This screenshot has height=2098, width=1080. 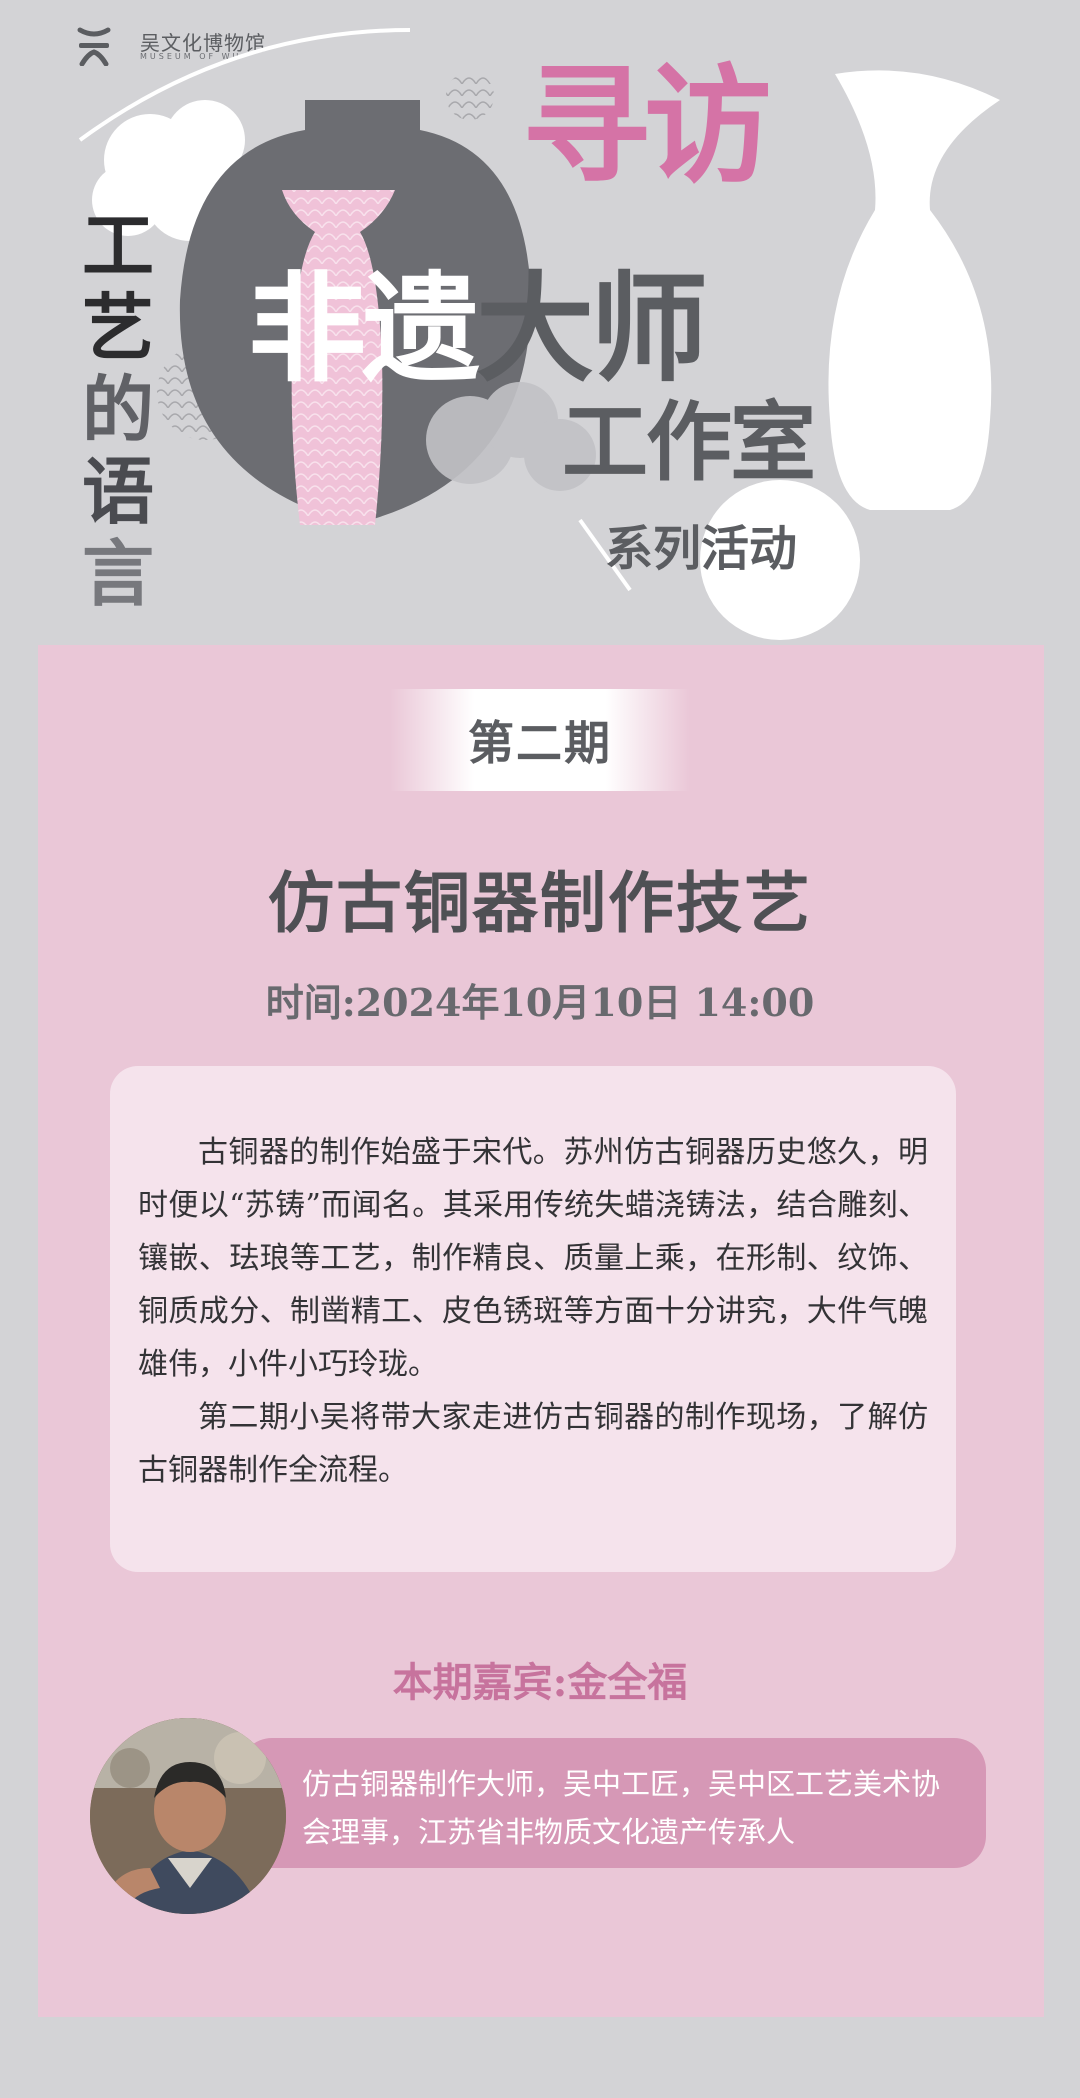 I want to click on guest-portrait-icon, so click(x=188, y=1816).